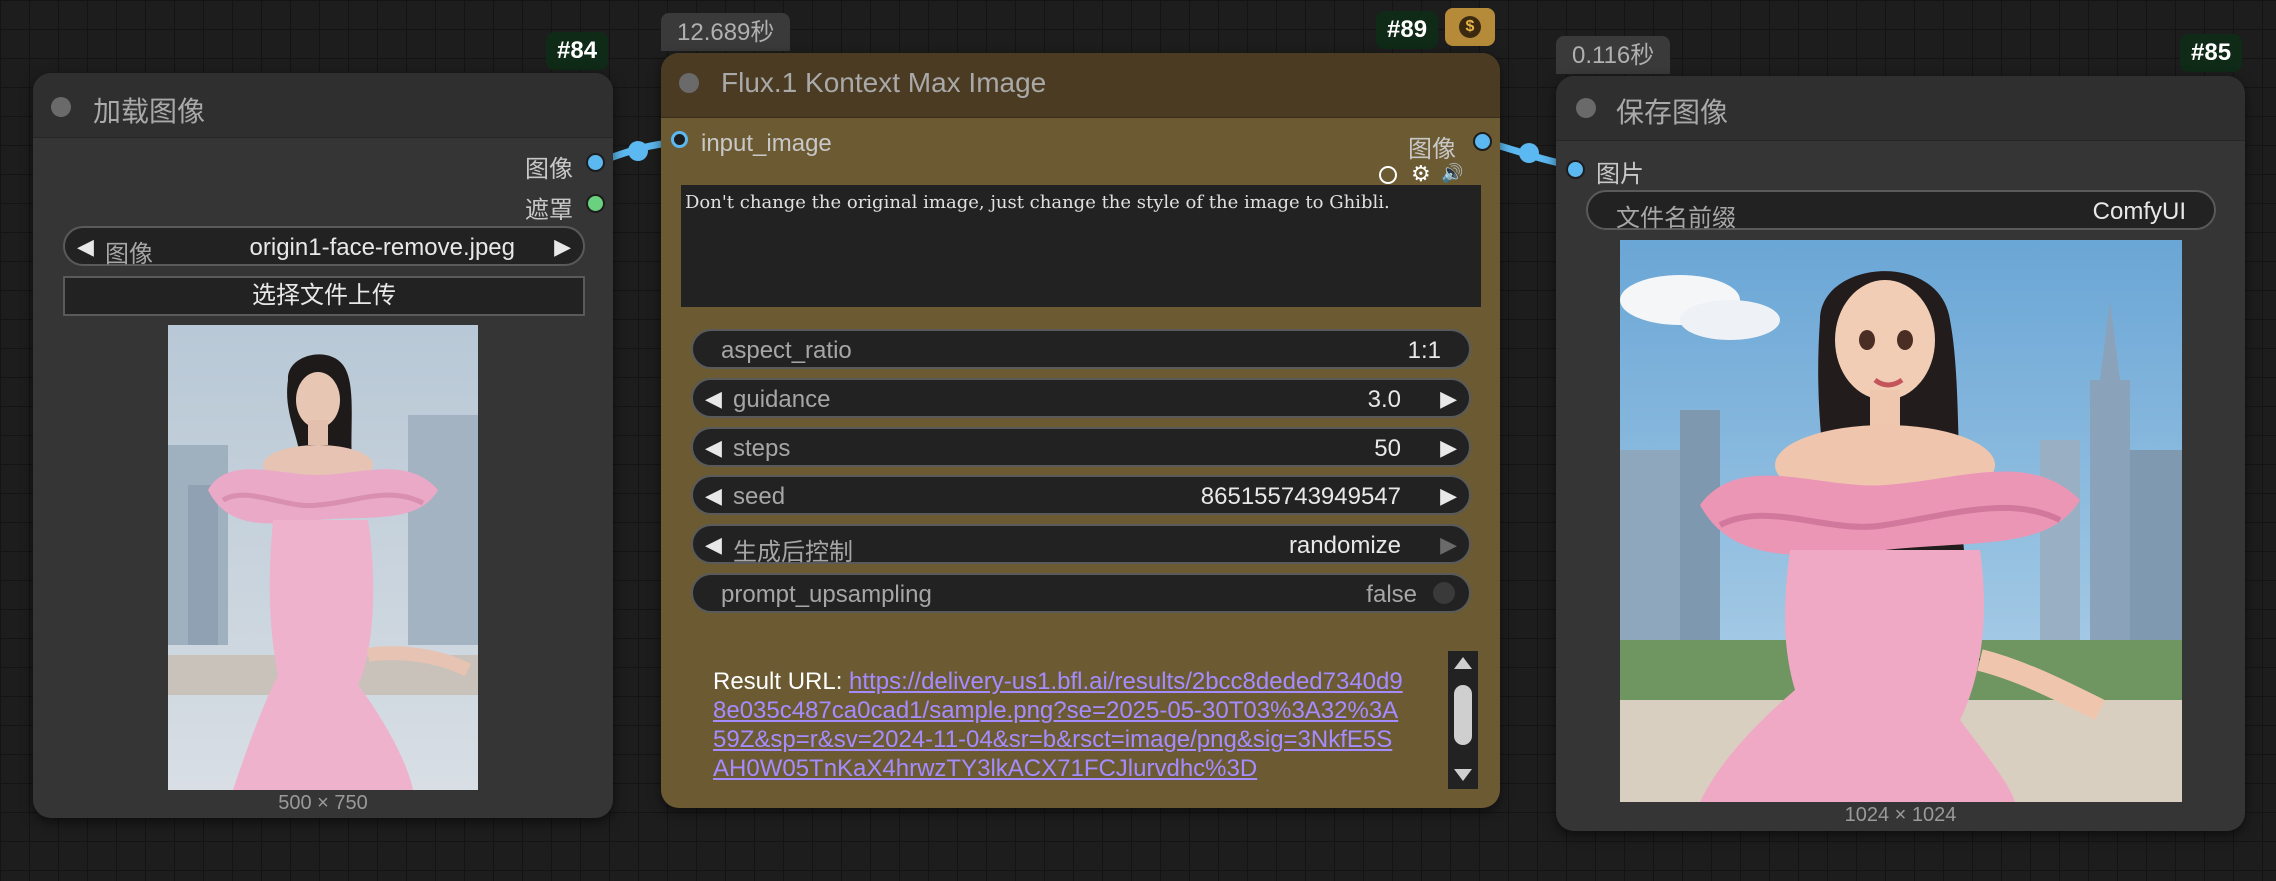 The width and height of the screenshot is (2276, 881). I want to click on upload-file-button: 选择文件上传, so click(324, 296).